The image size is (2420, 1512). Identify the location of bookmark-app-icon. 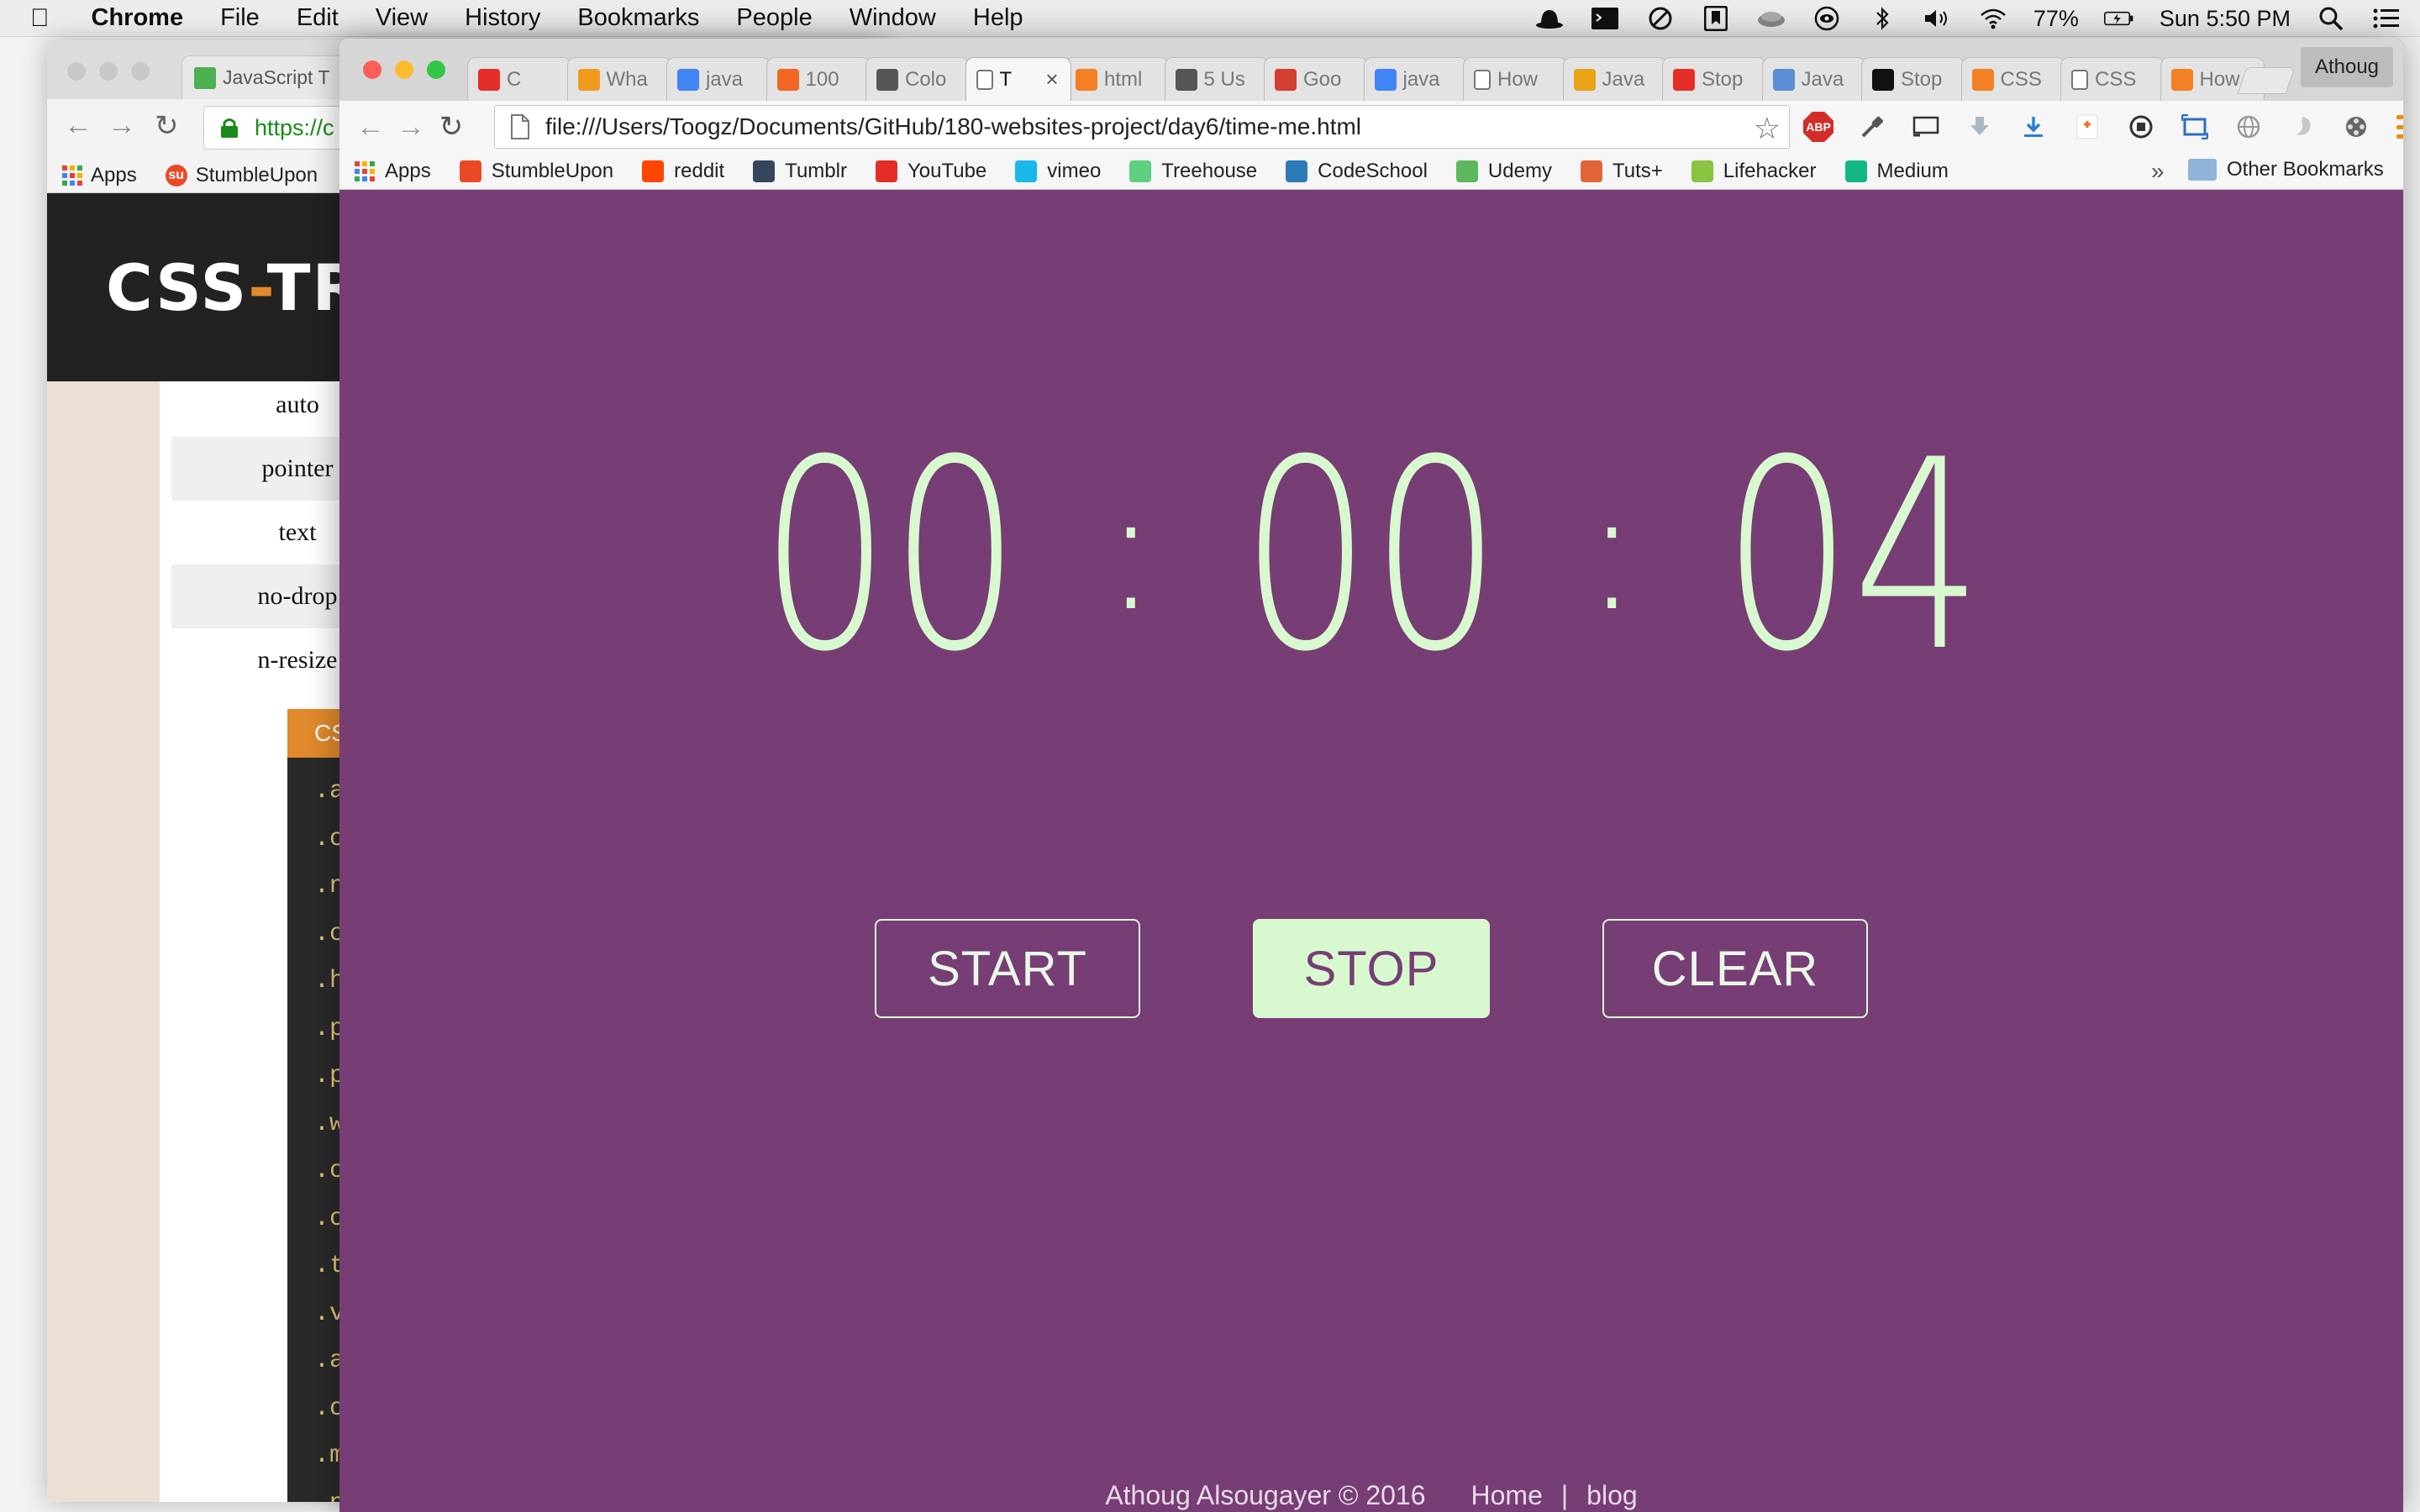
(1716, 18).